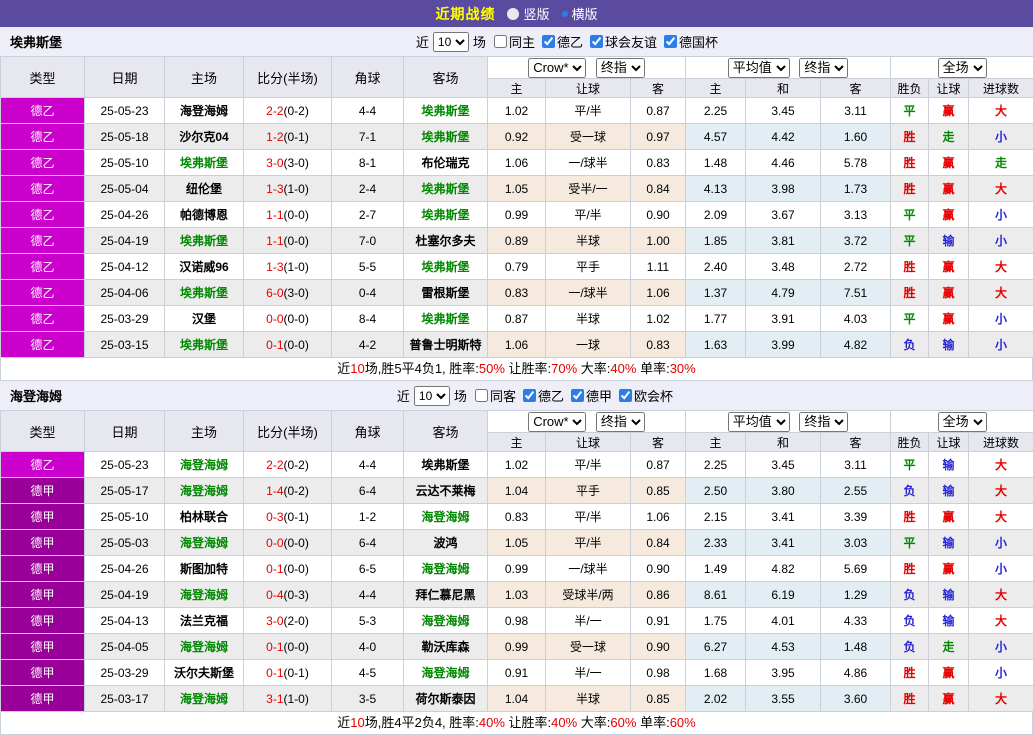 This screenshot has height=735, width=1033. I want to click on avg-home: 4.57, so click(716, 137).